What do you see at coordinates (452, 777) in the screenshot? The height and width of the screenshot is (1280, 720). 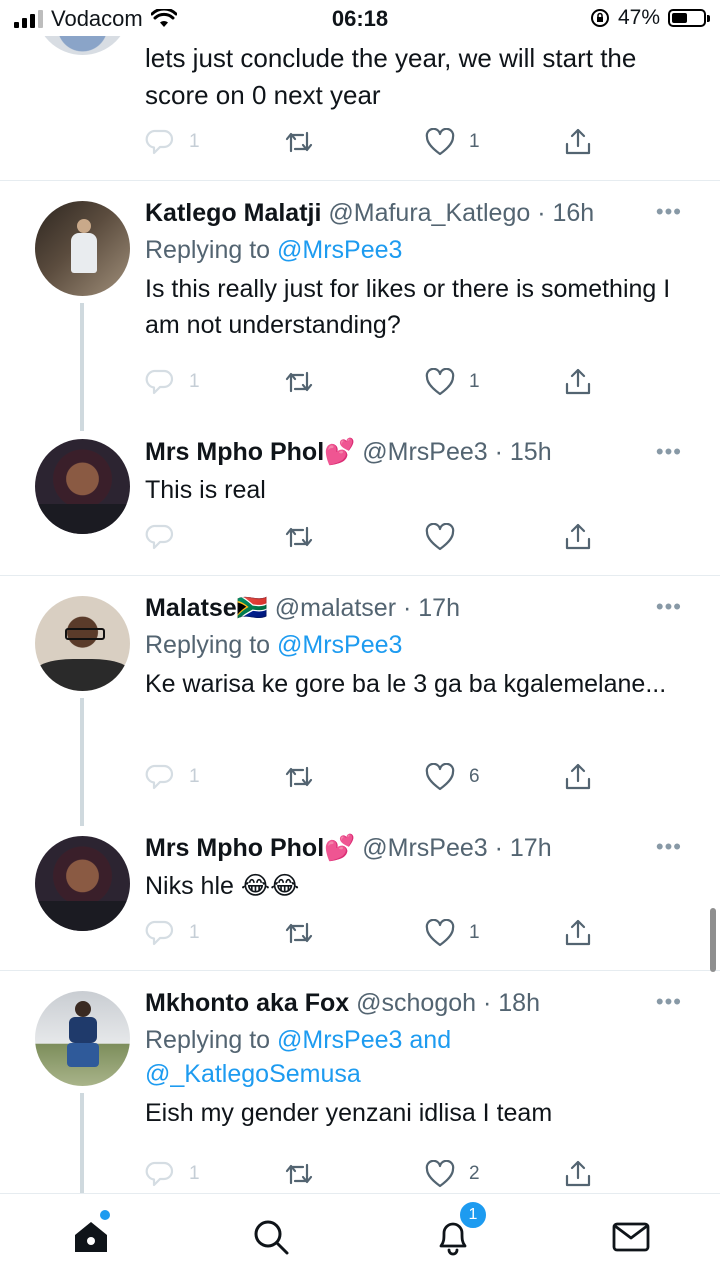 I see `like-button: 6` at bounding box center [452, 777].